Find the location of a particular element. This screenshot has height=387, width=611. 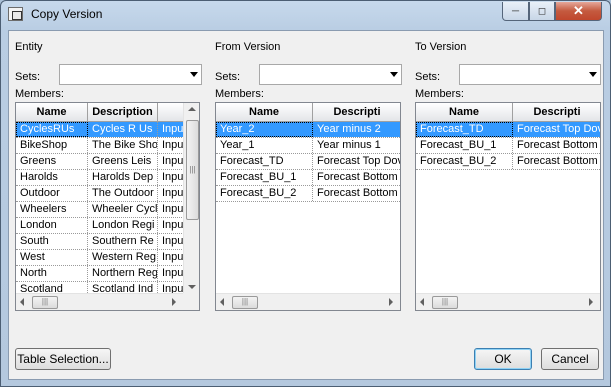

table-cell: North is located at coordinates (52, 273).